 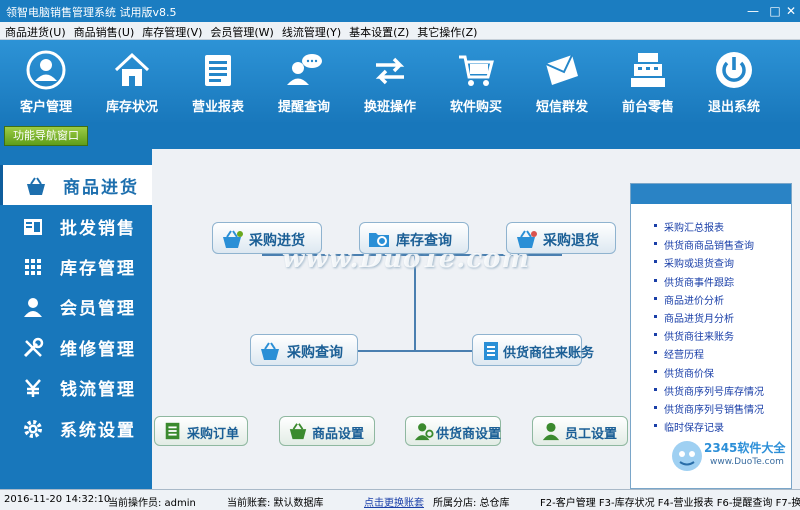 I want to click on sidebar-item-label: 钱流管理, so click(x=98, y=390).